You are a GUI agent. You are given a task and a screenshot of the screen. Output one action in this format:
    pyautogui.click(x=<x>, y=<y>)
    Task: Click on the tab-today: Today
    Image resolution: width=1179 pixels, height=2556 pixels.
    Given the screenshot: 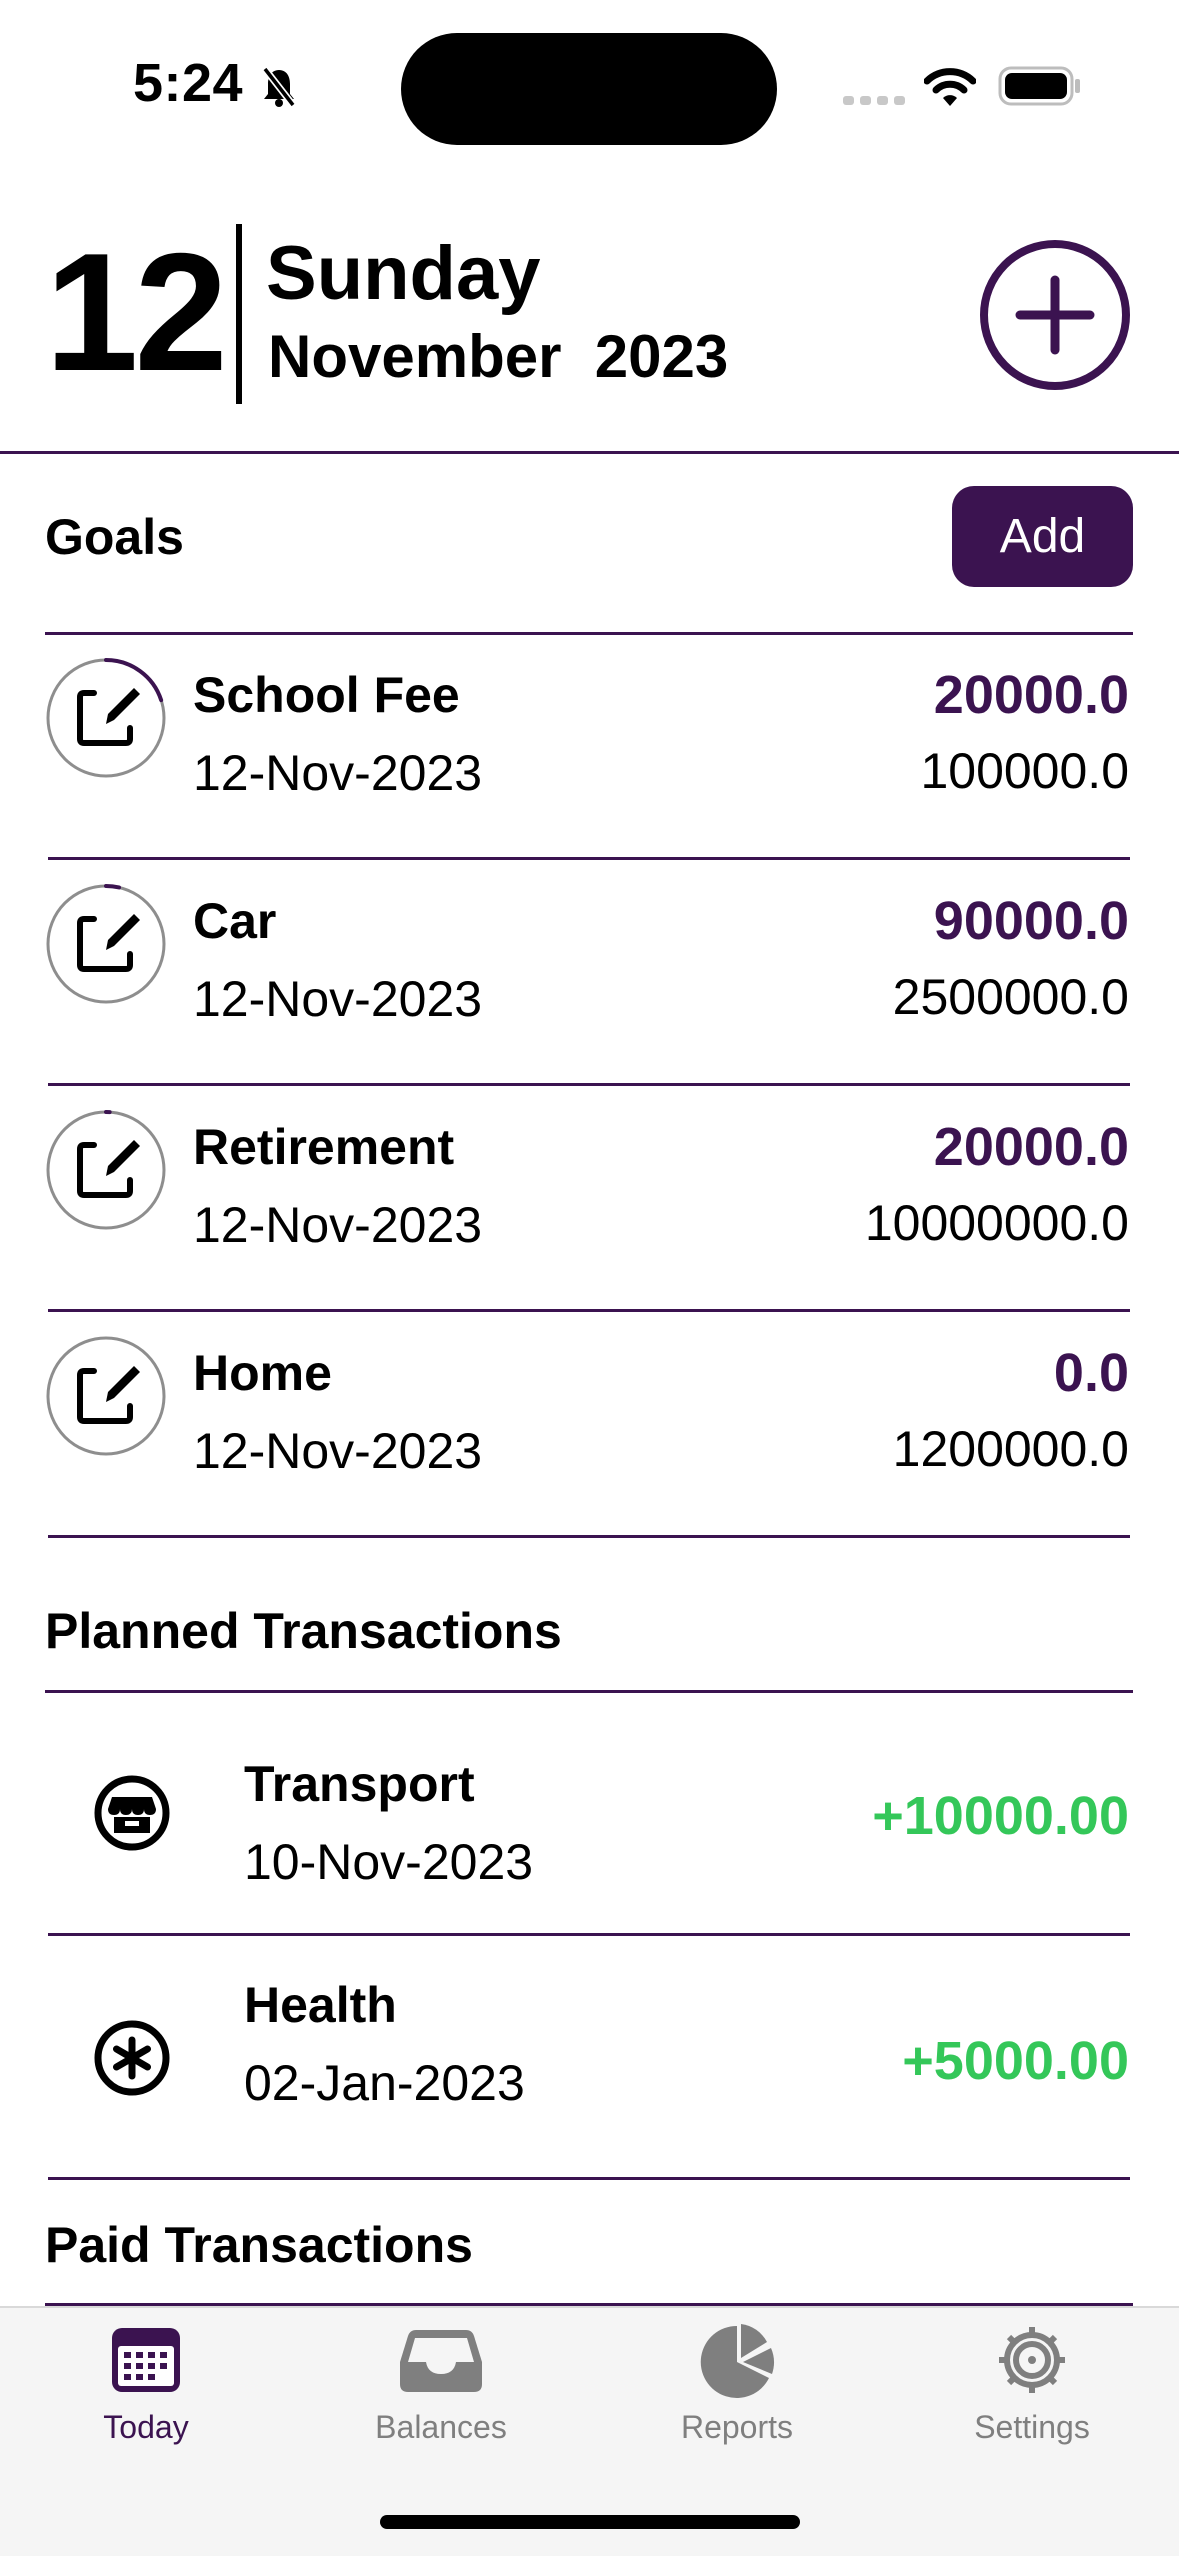 What is the action you would take?
    pyautogui.click(x=146, y=2384)
    